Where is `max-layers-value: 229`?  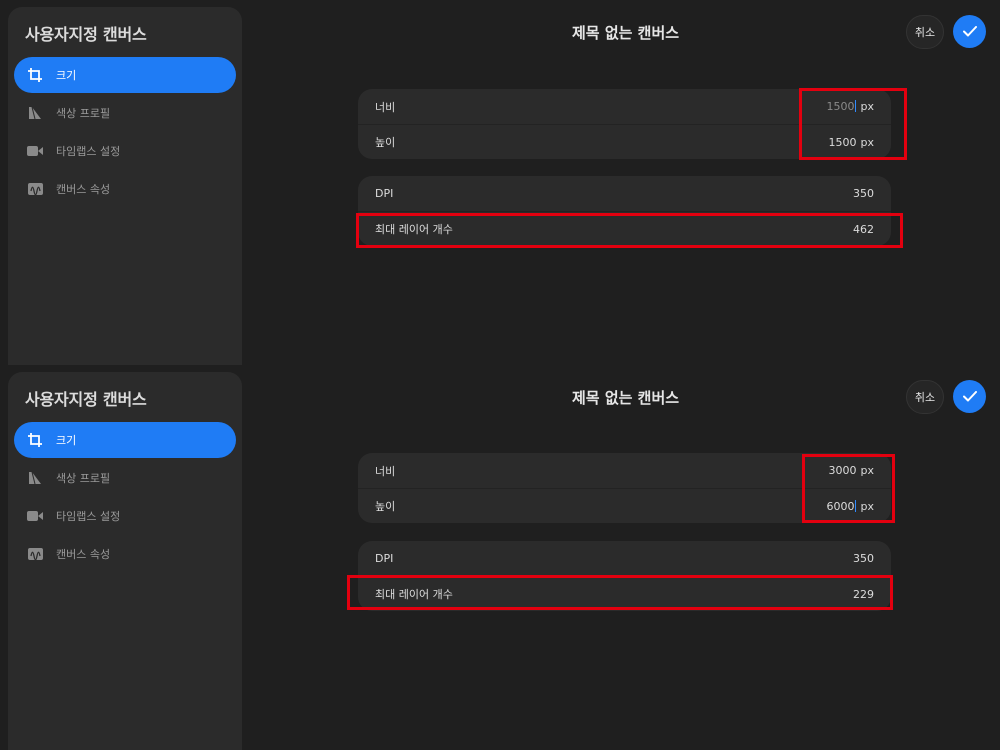
max-layers-value: 229 is located at coordinates (863, 594).